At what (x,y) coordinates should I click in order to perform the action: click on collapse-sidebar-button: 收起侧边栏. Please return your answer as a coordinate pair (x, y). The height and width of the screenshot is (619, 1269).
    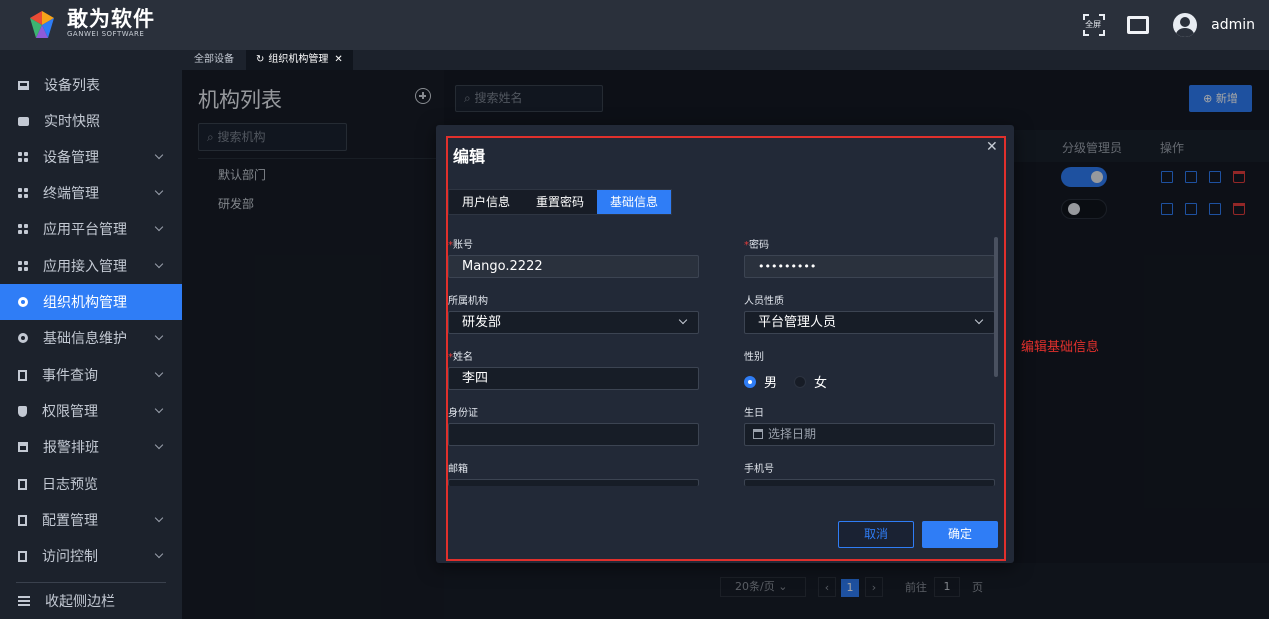
    Looking at the image, I should click on (91, 601).